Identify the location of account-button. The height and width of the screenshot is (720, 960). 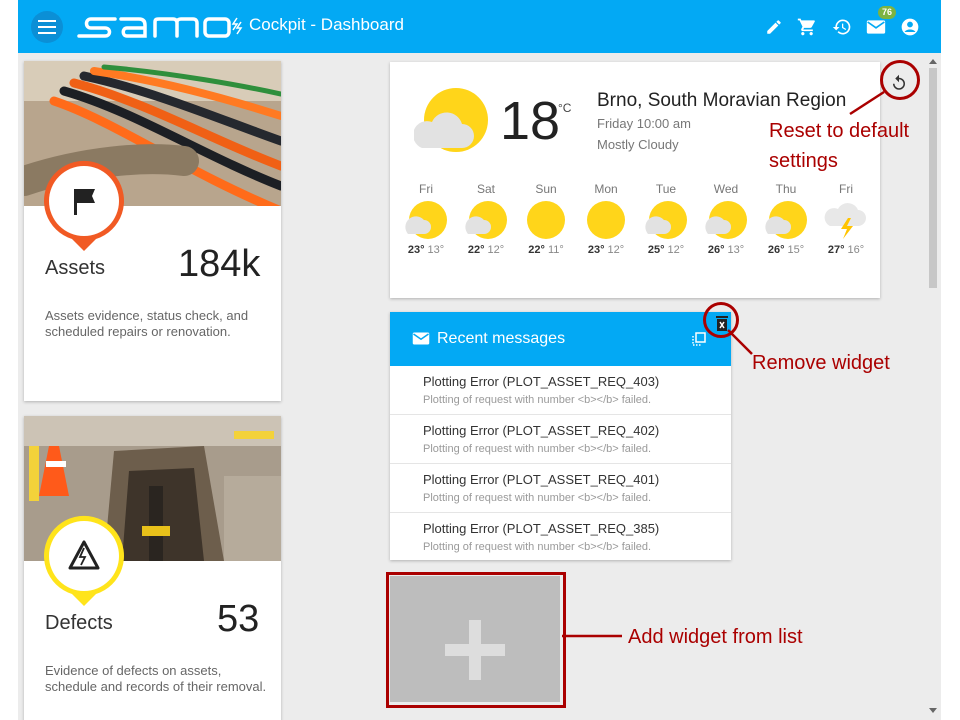
(910, 27).